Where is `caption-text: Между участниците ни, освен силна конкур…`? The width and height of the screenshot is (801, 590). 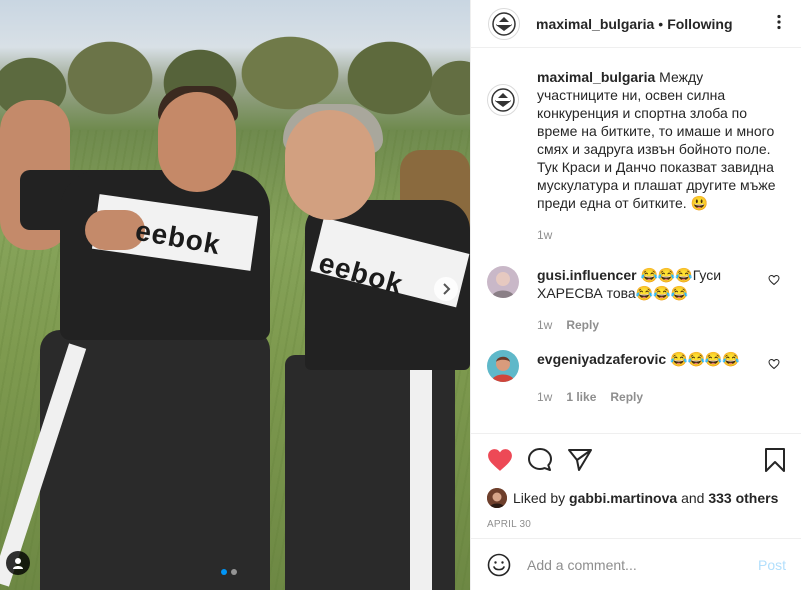 caption-text: Между участниците ни, освен силна конкур… is located at coordinates (656, 140).